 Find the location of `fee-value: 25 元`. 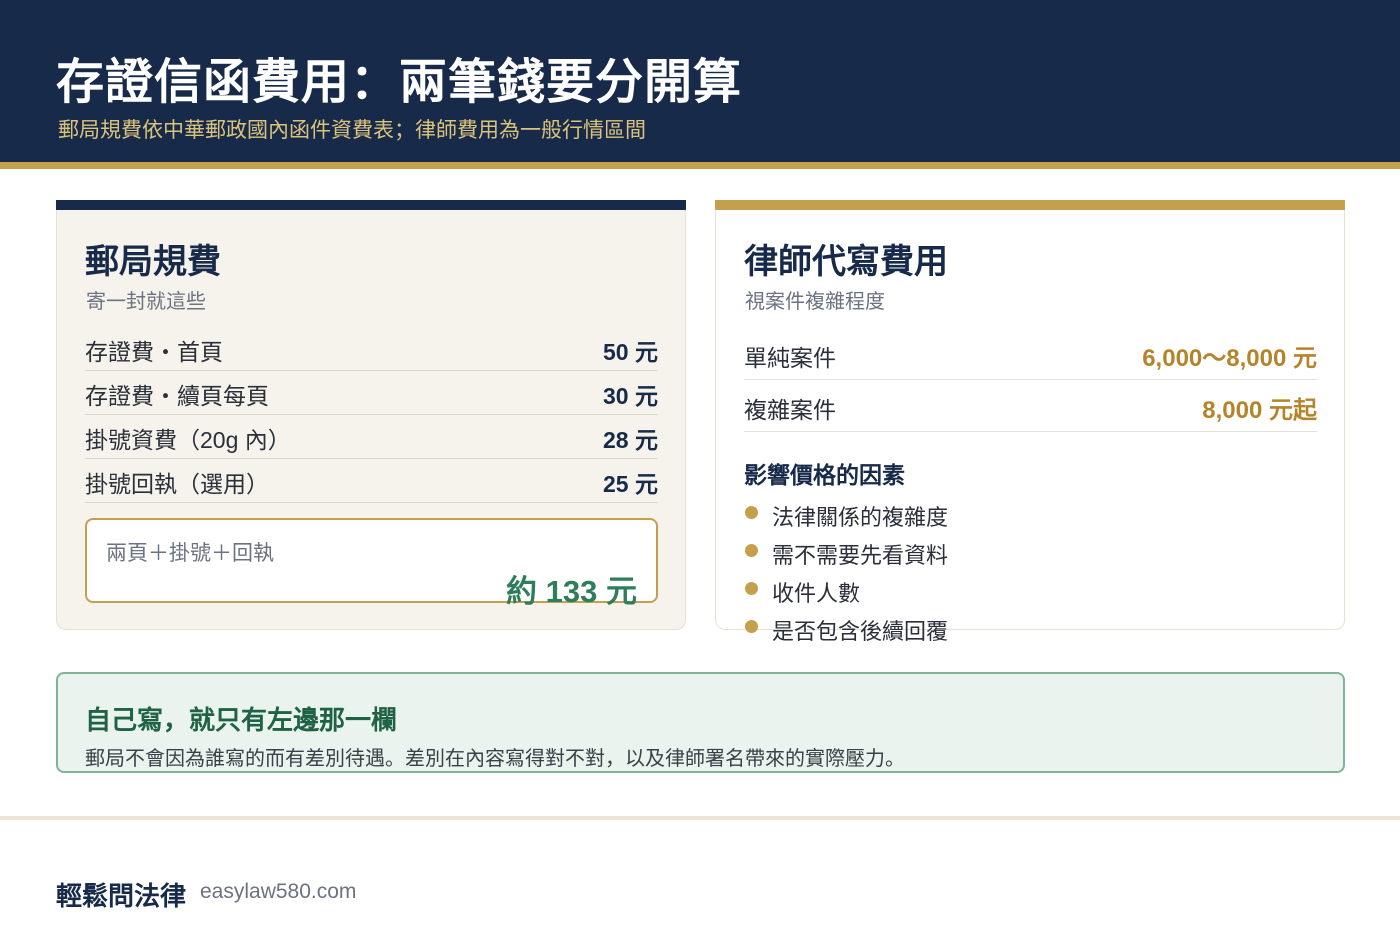

fee-value: 25 元 is located at coordinates (630, 484).